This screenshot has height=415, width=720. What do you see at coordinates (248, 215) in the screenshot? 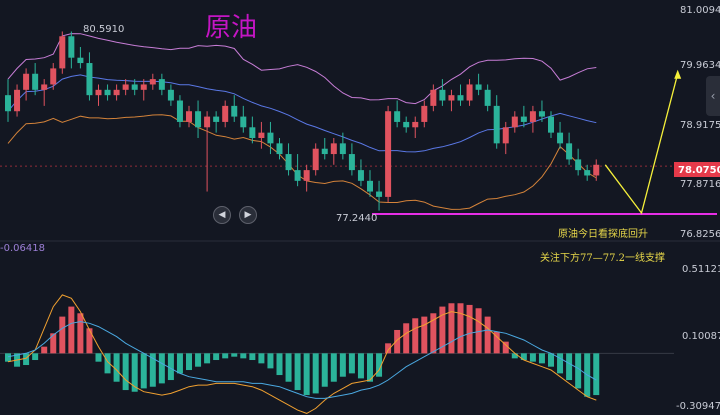
I see `scroll-forward-button: ▶` at bounding box center [248, 215].